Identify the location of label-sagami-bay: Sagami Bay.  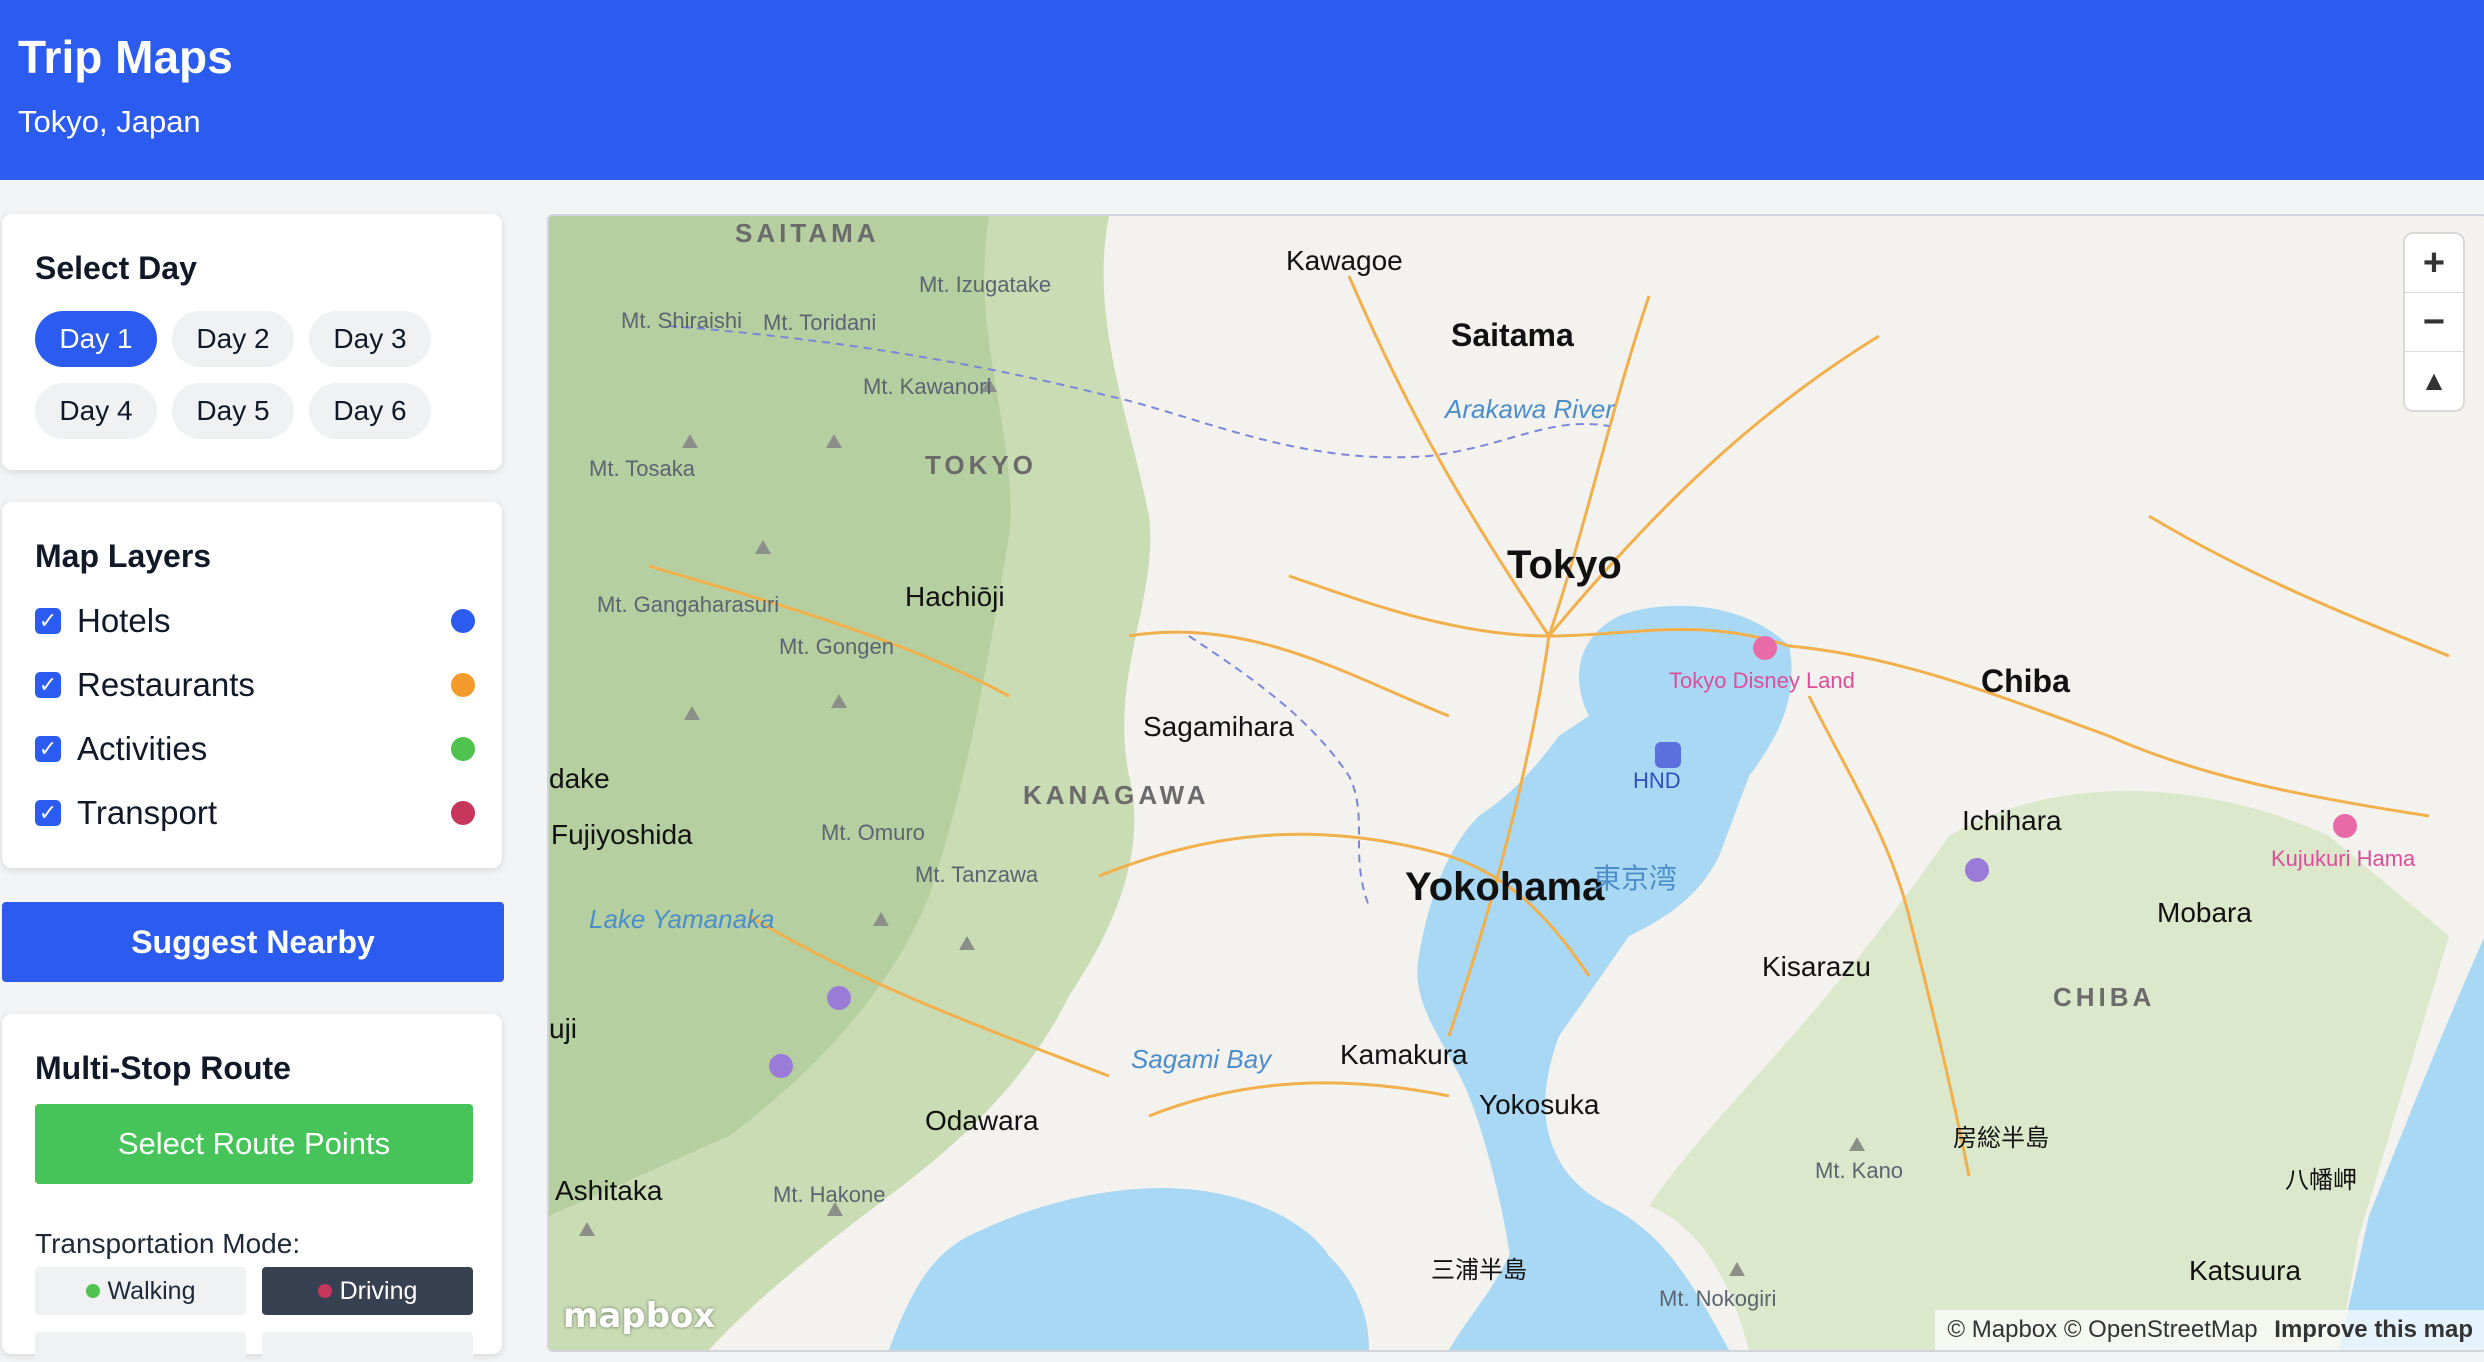
(1202, 1059).